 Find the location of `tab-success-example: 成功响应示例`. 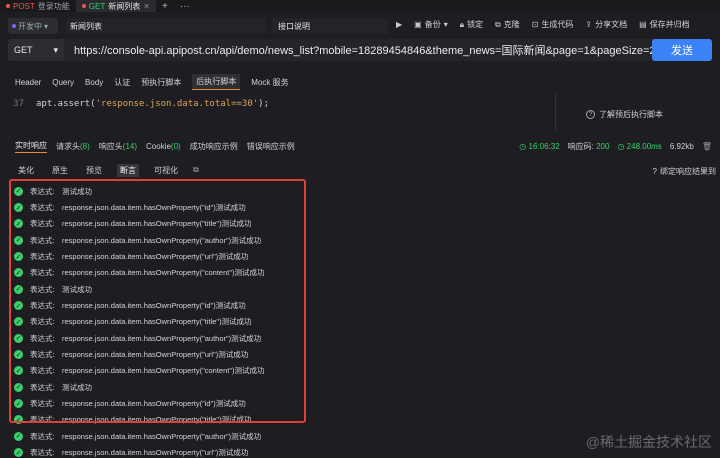

tab-success-example: 成功响应示例 is located at coordinates (214, 146).